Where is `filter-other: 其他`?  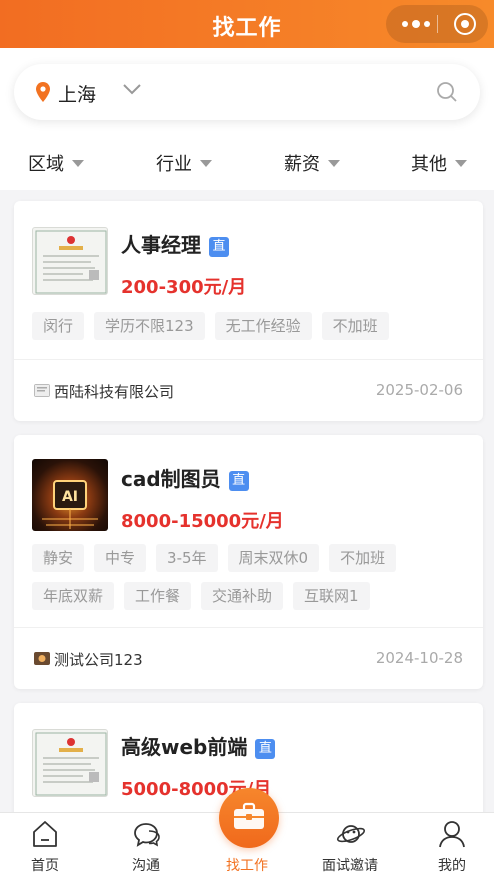
filter-other: 其他 is located at coordinates (439, 163).